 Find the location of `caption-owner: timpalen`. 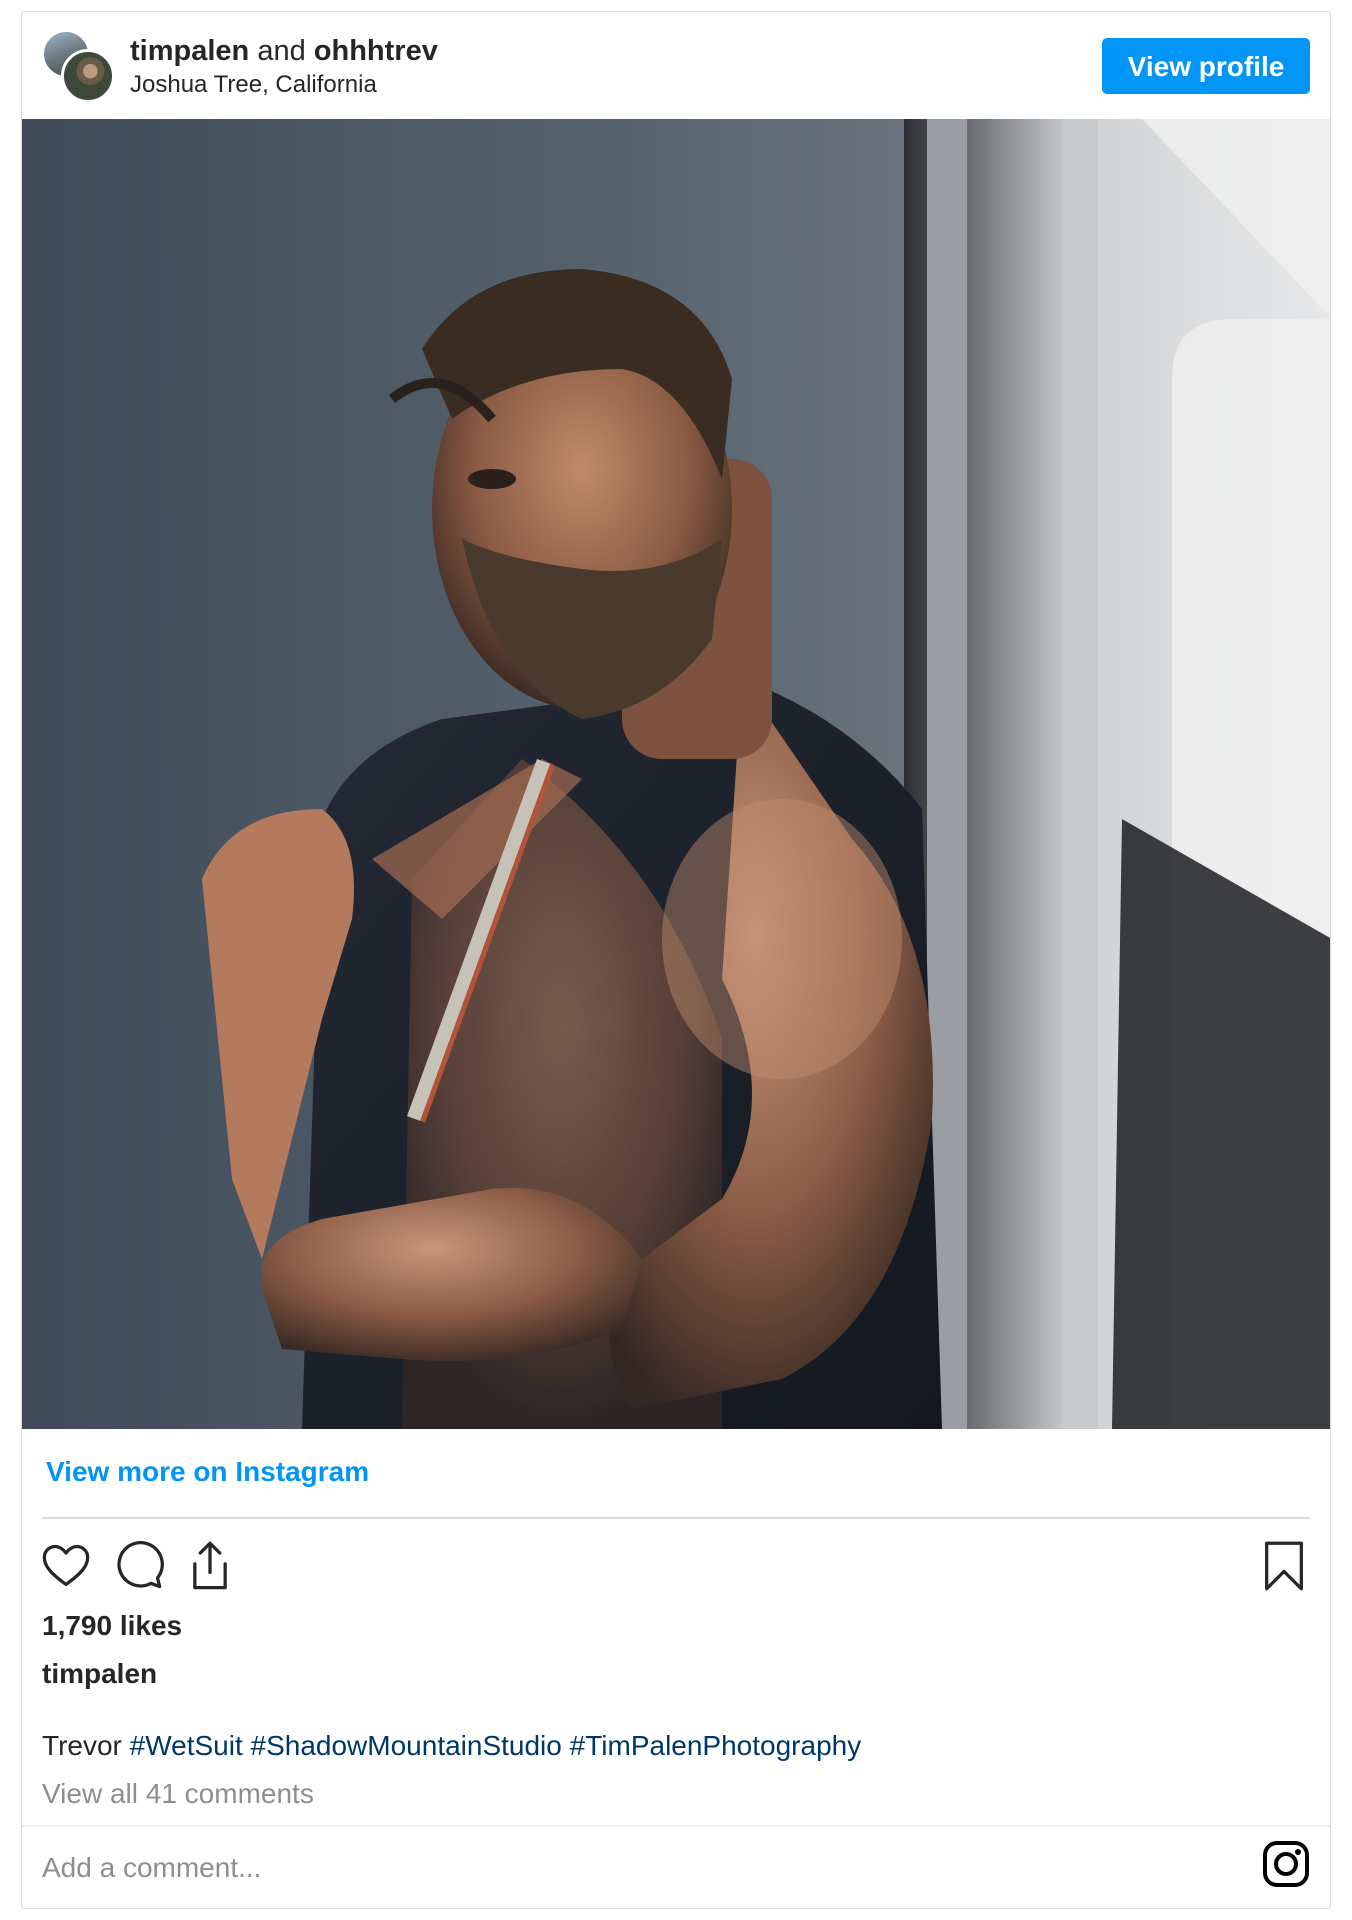

caption-owner: timpalen is located at coordinates (99, 1674).